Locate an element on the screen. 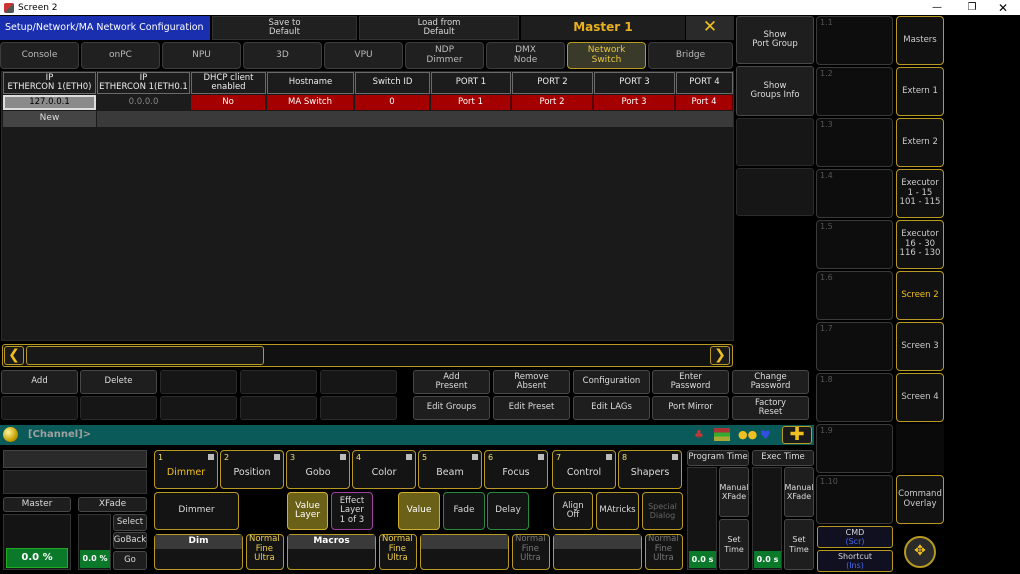  column-header: PORT 2 is located at coordinates (552, 83).